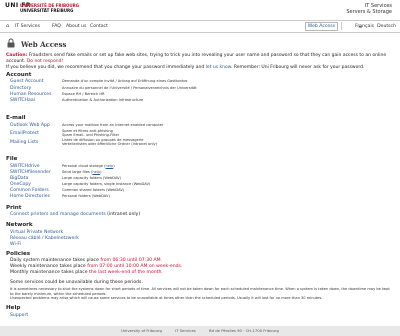 The image size is (400, 336). What do you see at coordinates (29, 190) in the screenshot?
I see `common-folders-link: Common Folders` at bounding box center [29, 190].